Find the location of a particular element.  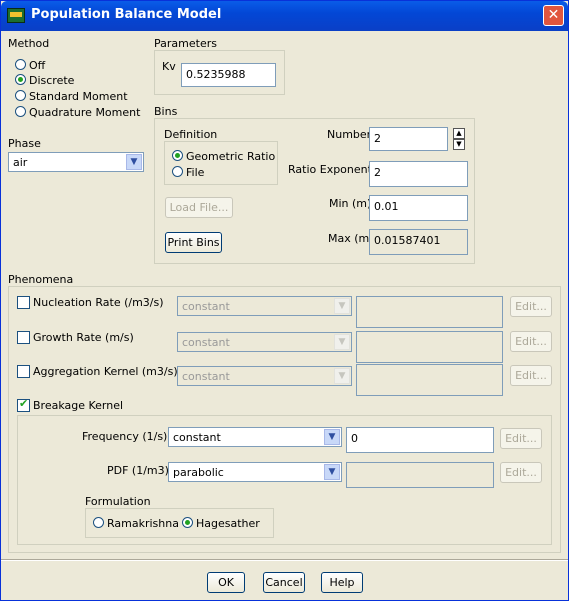

breakage-label: Breakage Kernel is located at coordinates (78, 405).